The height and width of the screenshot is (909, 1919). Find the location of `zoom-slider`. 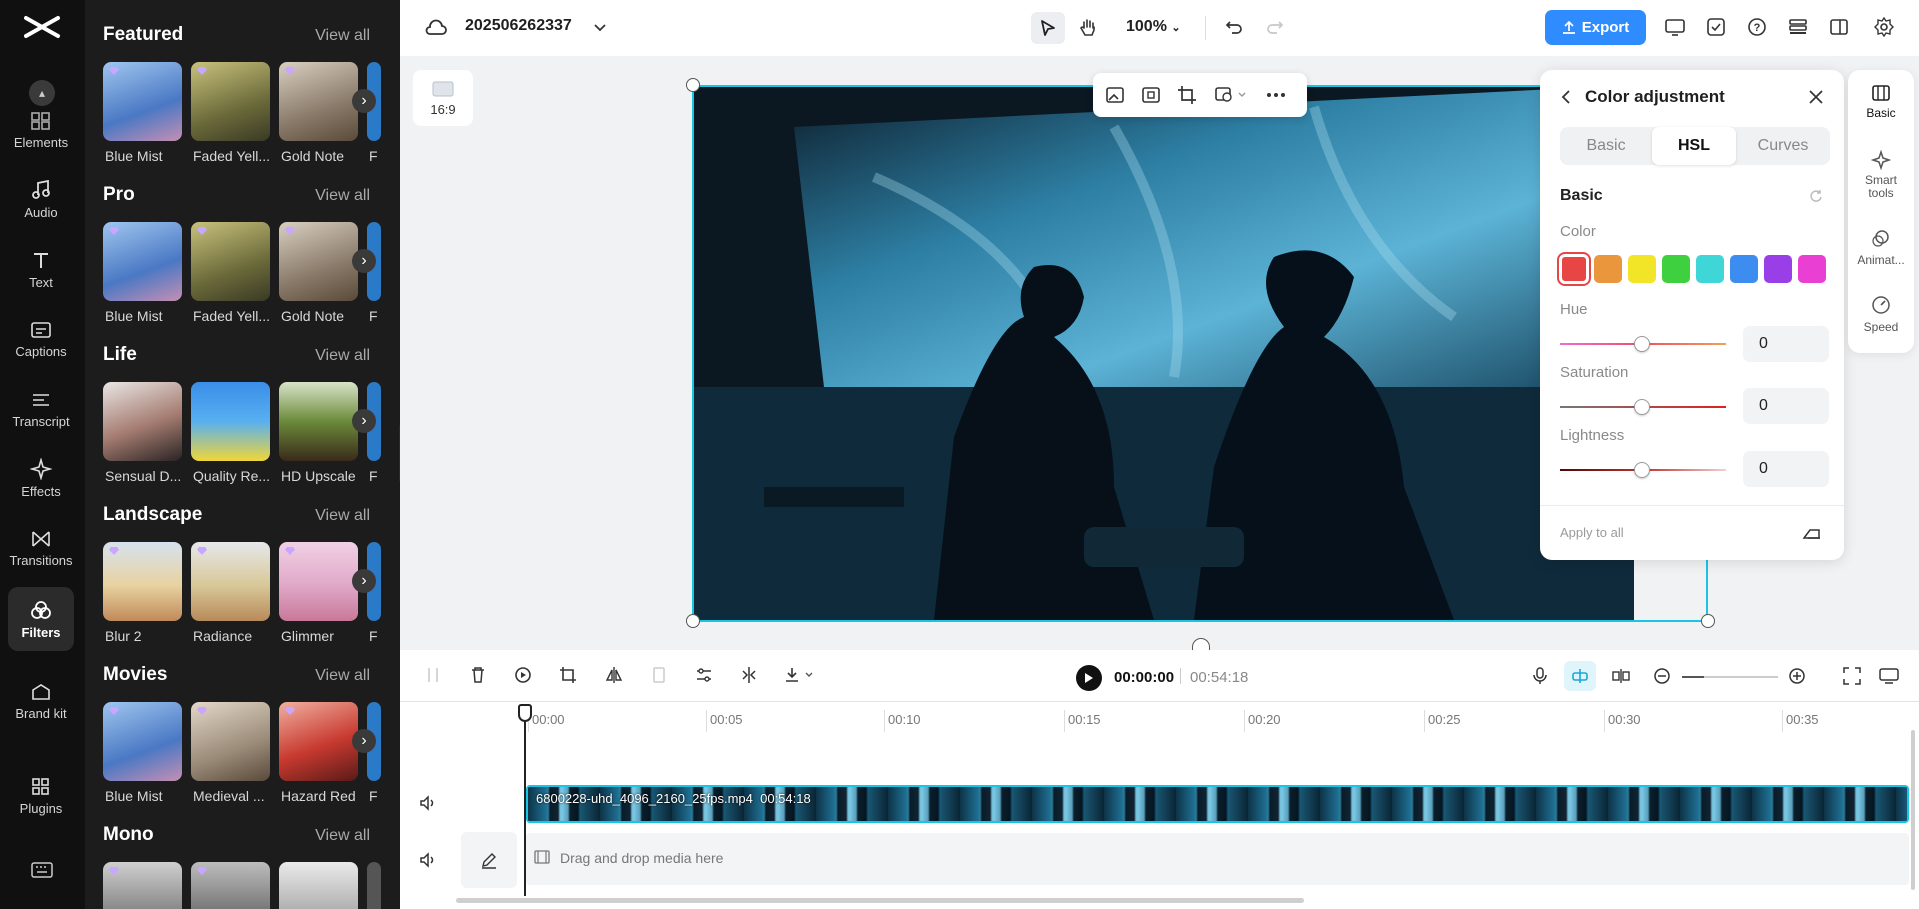

zoom-slider is located at coordinates (1730, 677).